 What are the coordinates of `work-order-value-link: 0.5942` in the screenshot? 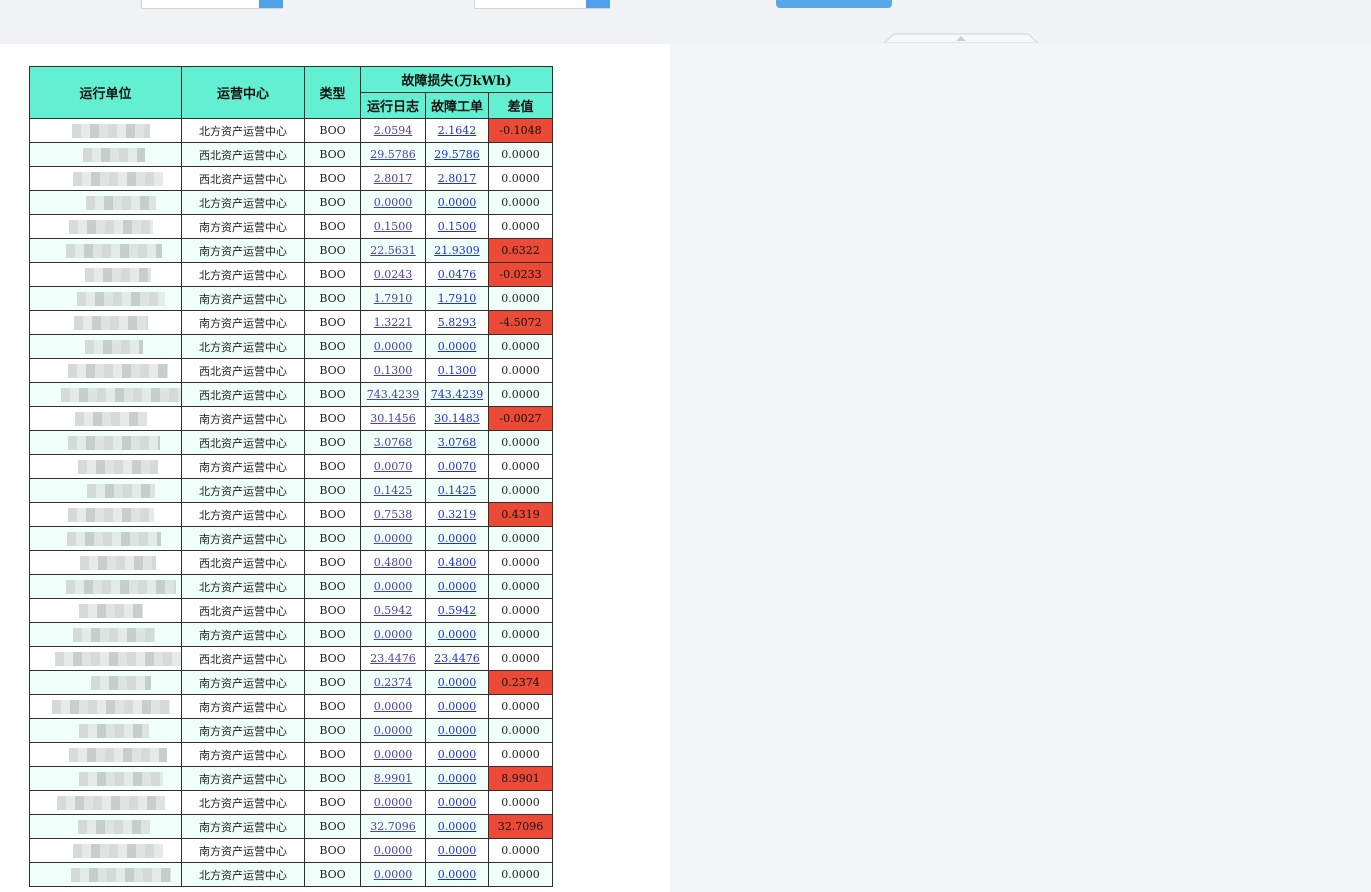 It's located at (457, 610).